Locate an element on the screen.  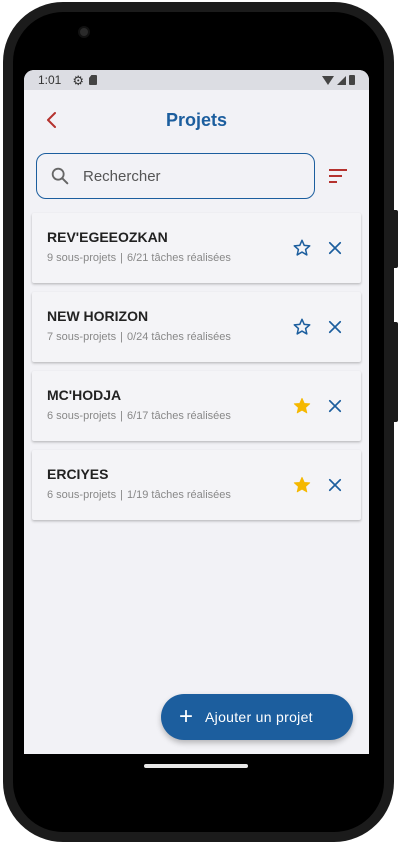
chevron-left-icon is located at coordinates (52, 120).